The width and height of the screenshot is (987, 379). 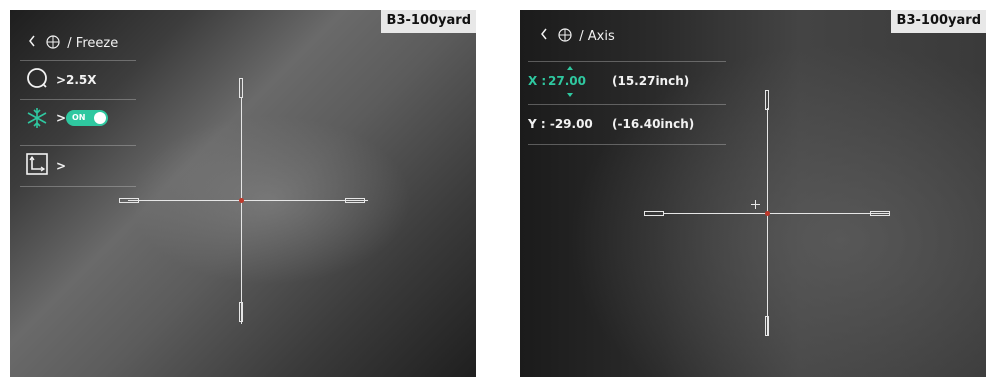 I want to click on x-label: X :, so click(x=537, y=81).